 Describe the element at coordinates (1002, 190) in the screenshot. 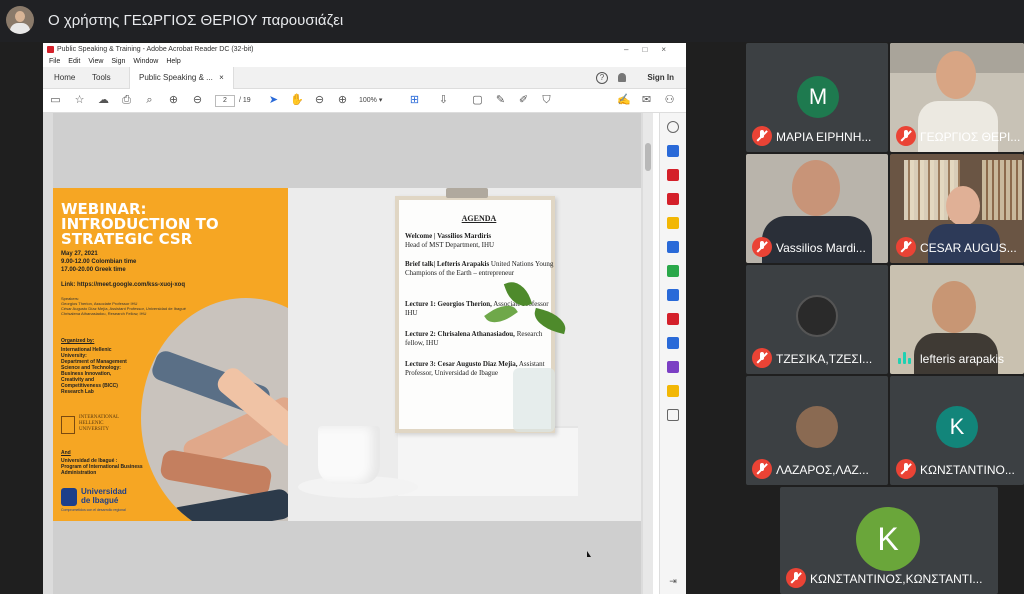

I see `bookshelf` at that location.